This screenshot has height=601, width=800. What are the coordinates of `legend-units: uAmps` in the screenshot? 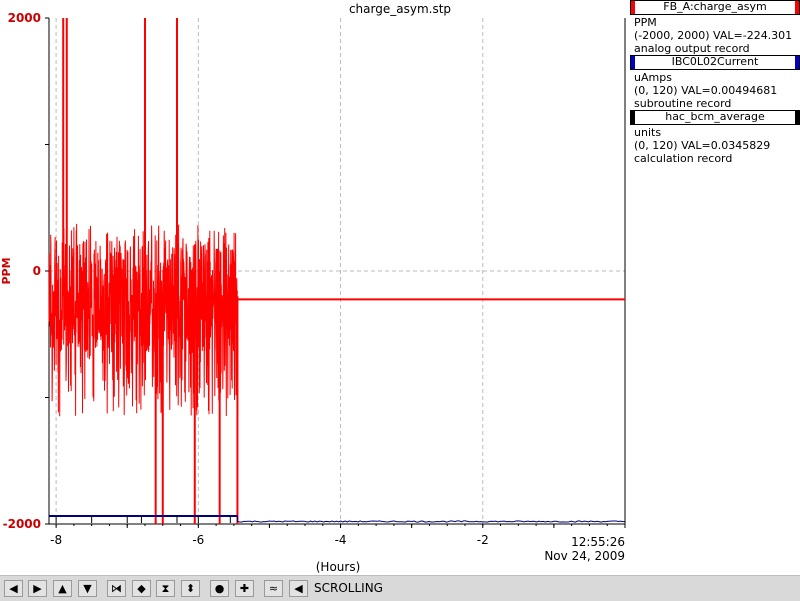 It's located at (653, 77).